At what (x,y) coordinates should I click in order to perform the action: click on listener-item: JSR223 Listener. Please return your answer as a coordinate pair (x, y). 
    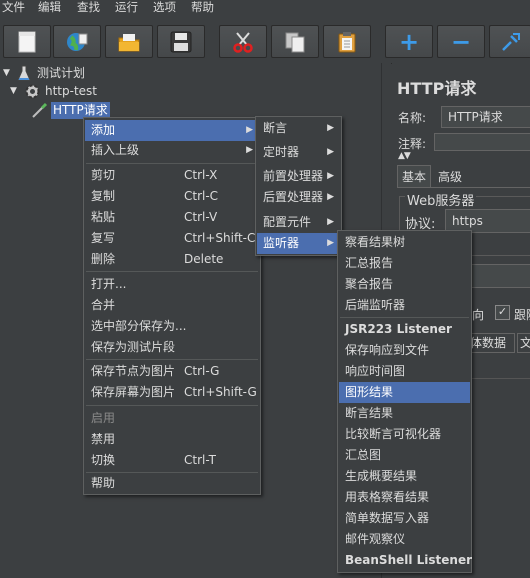
    Looking at the image, I should click on (404, 329).